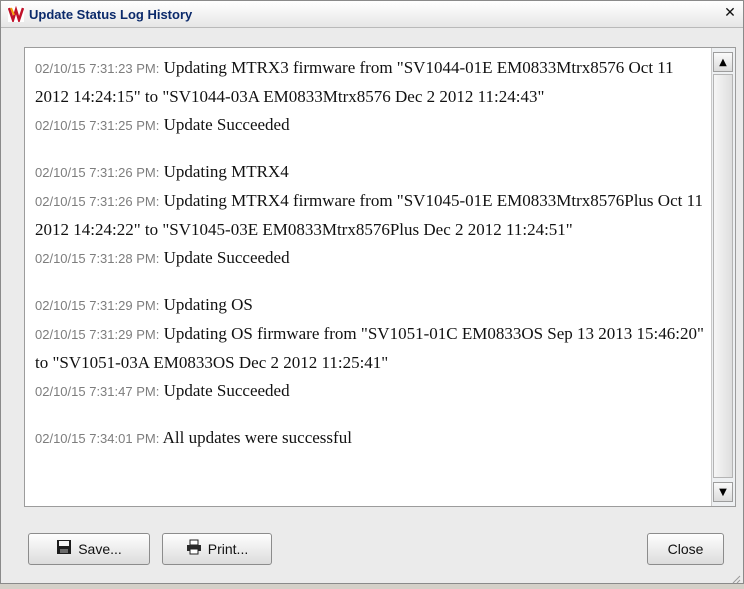 This screenshot has width=744, height=589. Describe the element at coordinates (64, 549) in the screenshot. I see `floppy-disk-icon` at that location.